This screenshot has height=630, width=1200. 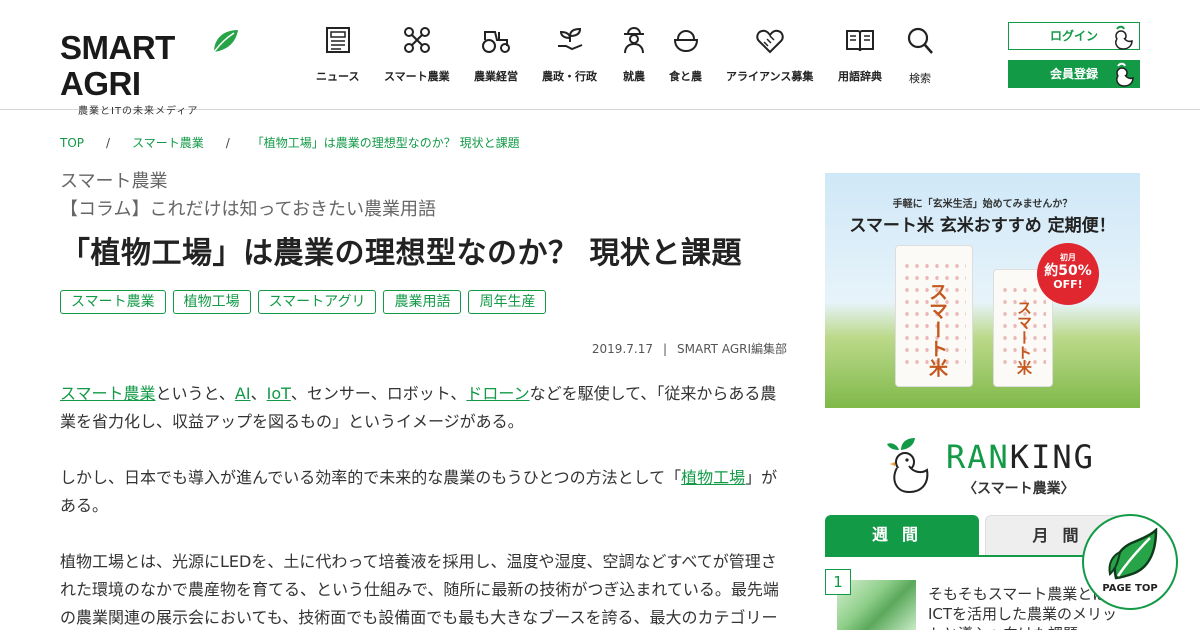 I want to click on book-icon, so click(x=860, y=41).